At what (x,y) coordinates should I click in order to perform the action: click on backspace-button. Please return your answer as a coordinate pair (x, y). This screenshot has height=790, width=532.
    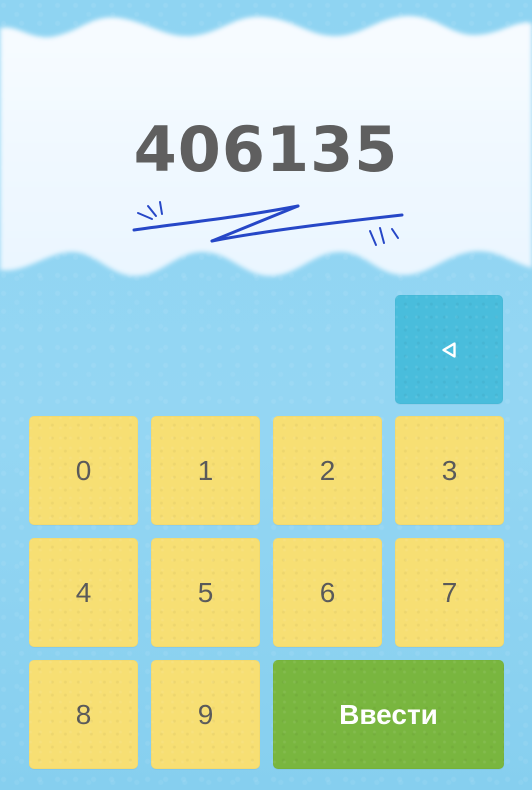
    Looking at the image, I should click on (449, 349).